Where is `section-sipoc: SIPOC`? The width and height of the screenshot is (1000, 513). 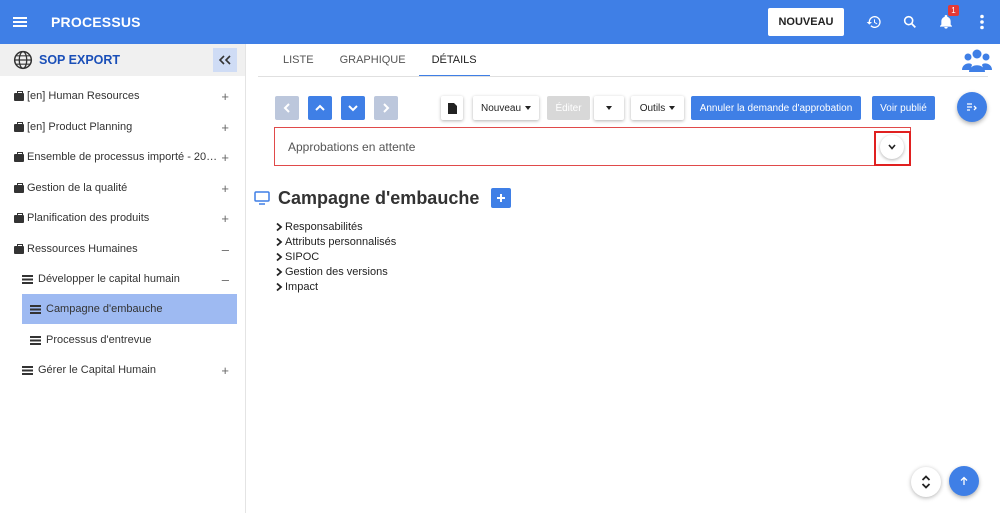
section-sipoc: SIPOC is located at coordinates (335, 256).